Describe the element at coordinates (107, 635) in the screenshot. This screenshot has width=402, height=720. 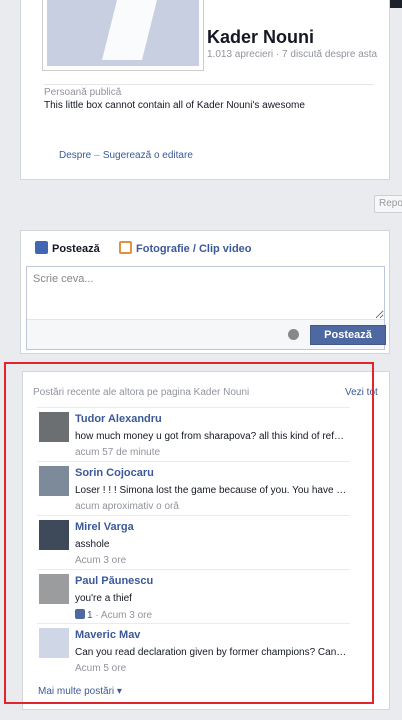
I see `post-author: Maveric Mav` at that location.